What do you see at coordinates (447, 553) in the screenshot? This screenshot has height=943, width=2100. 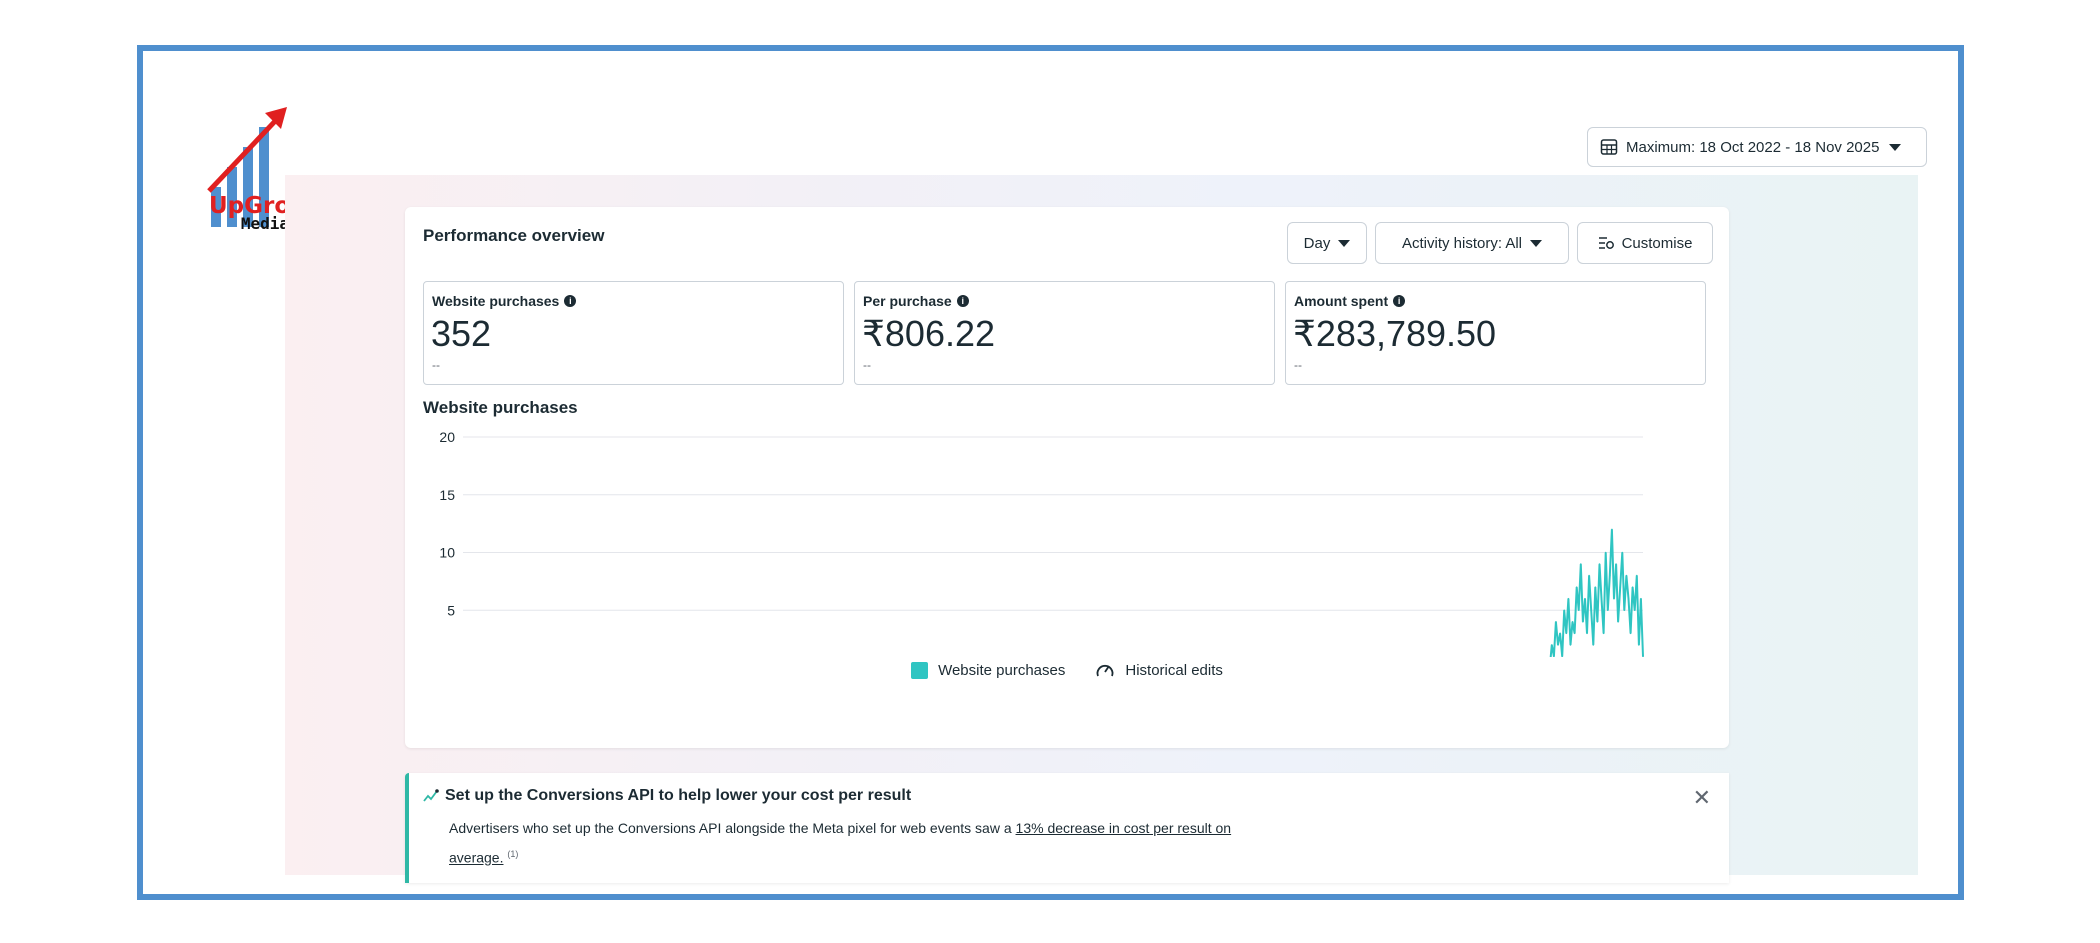 I see `y-tick-label: 10` at bounding box center [447, 553].